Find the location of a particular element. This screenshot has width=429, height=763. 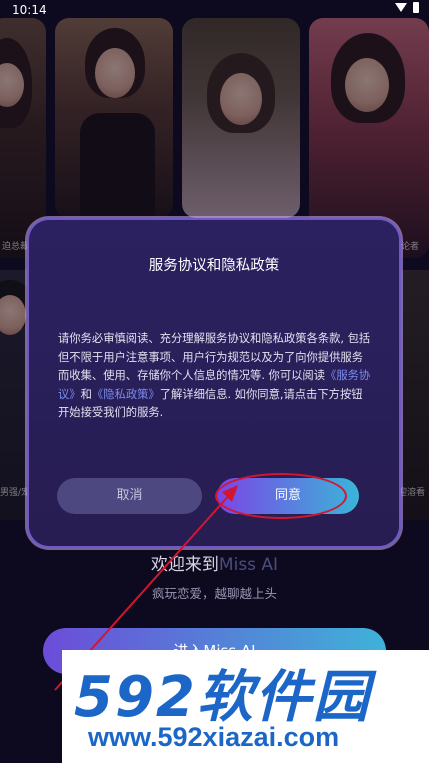

watermark-logo: 592软件园 is located at coordinates (222, 697).